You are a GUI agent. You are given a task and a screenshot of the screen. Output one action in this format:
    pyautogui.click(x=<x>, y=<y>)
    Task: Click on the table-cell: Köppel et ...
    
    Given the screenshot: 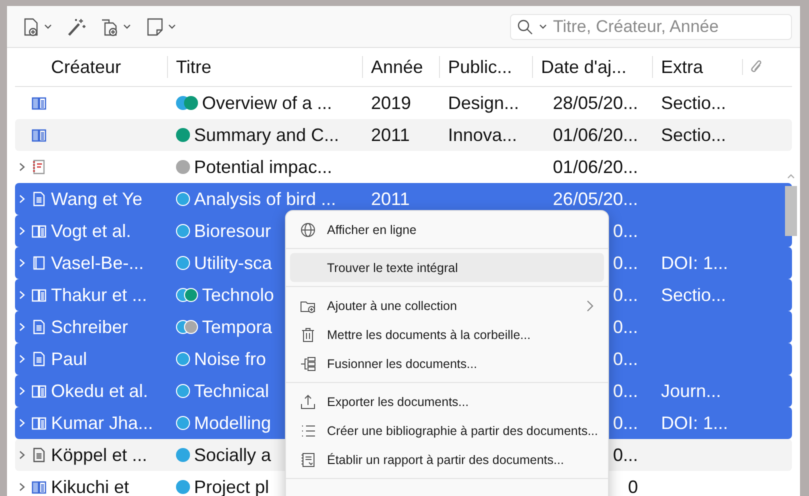 What is the action you would take?
    pyautogui.click(x=99, y=455)
    